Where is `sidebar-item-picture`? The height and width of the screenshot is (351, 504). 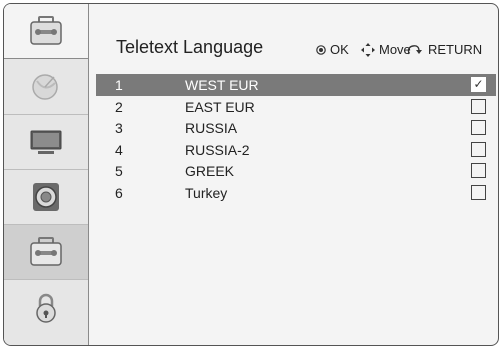
sidebar-item-picture is located at coordinates (46, 142).